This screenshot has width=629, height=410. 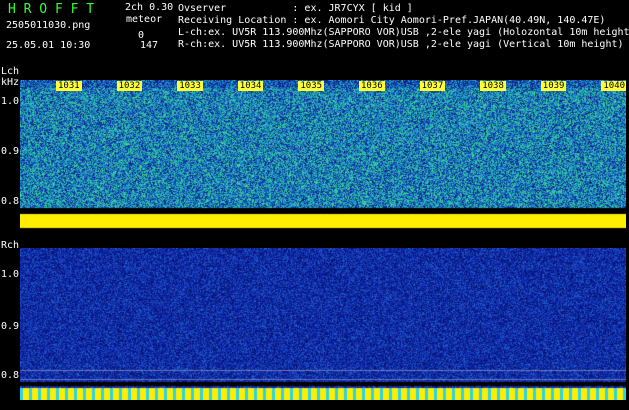 What do you see at coordinates (48, 25) in the screenshot?
I see `file-name: 2505011030.png` at bounding box center [48, 25].